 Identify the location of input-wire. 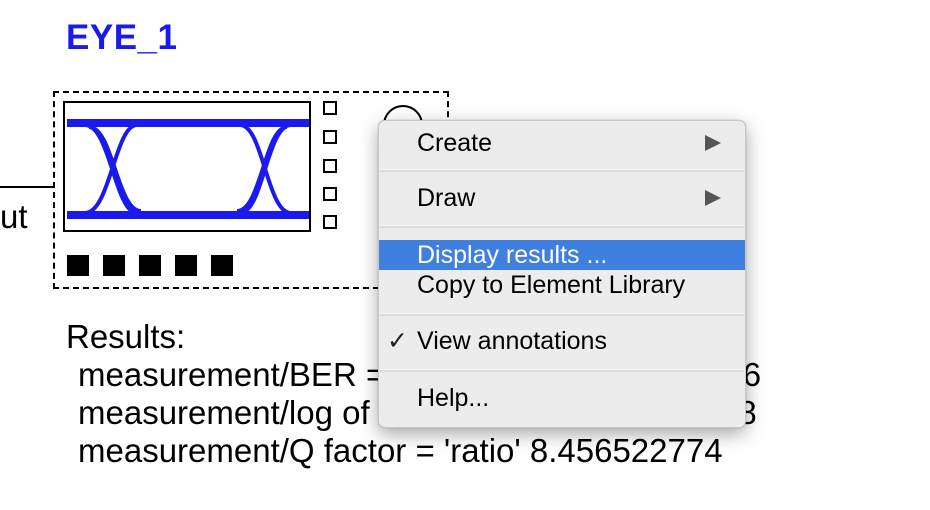
(28, 187).